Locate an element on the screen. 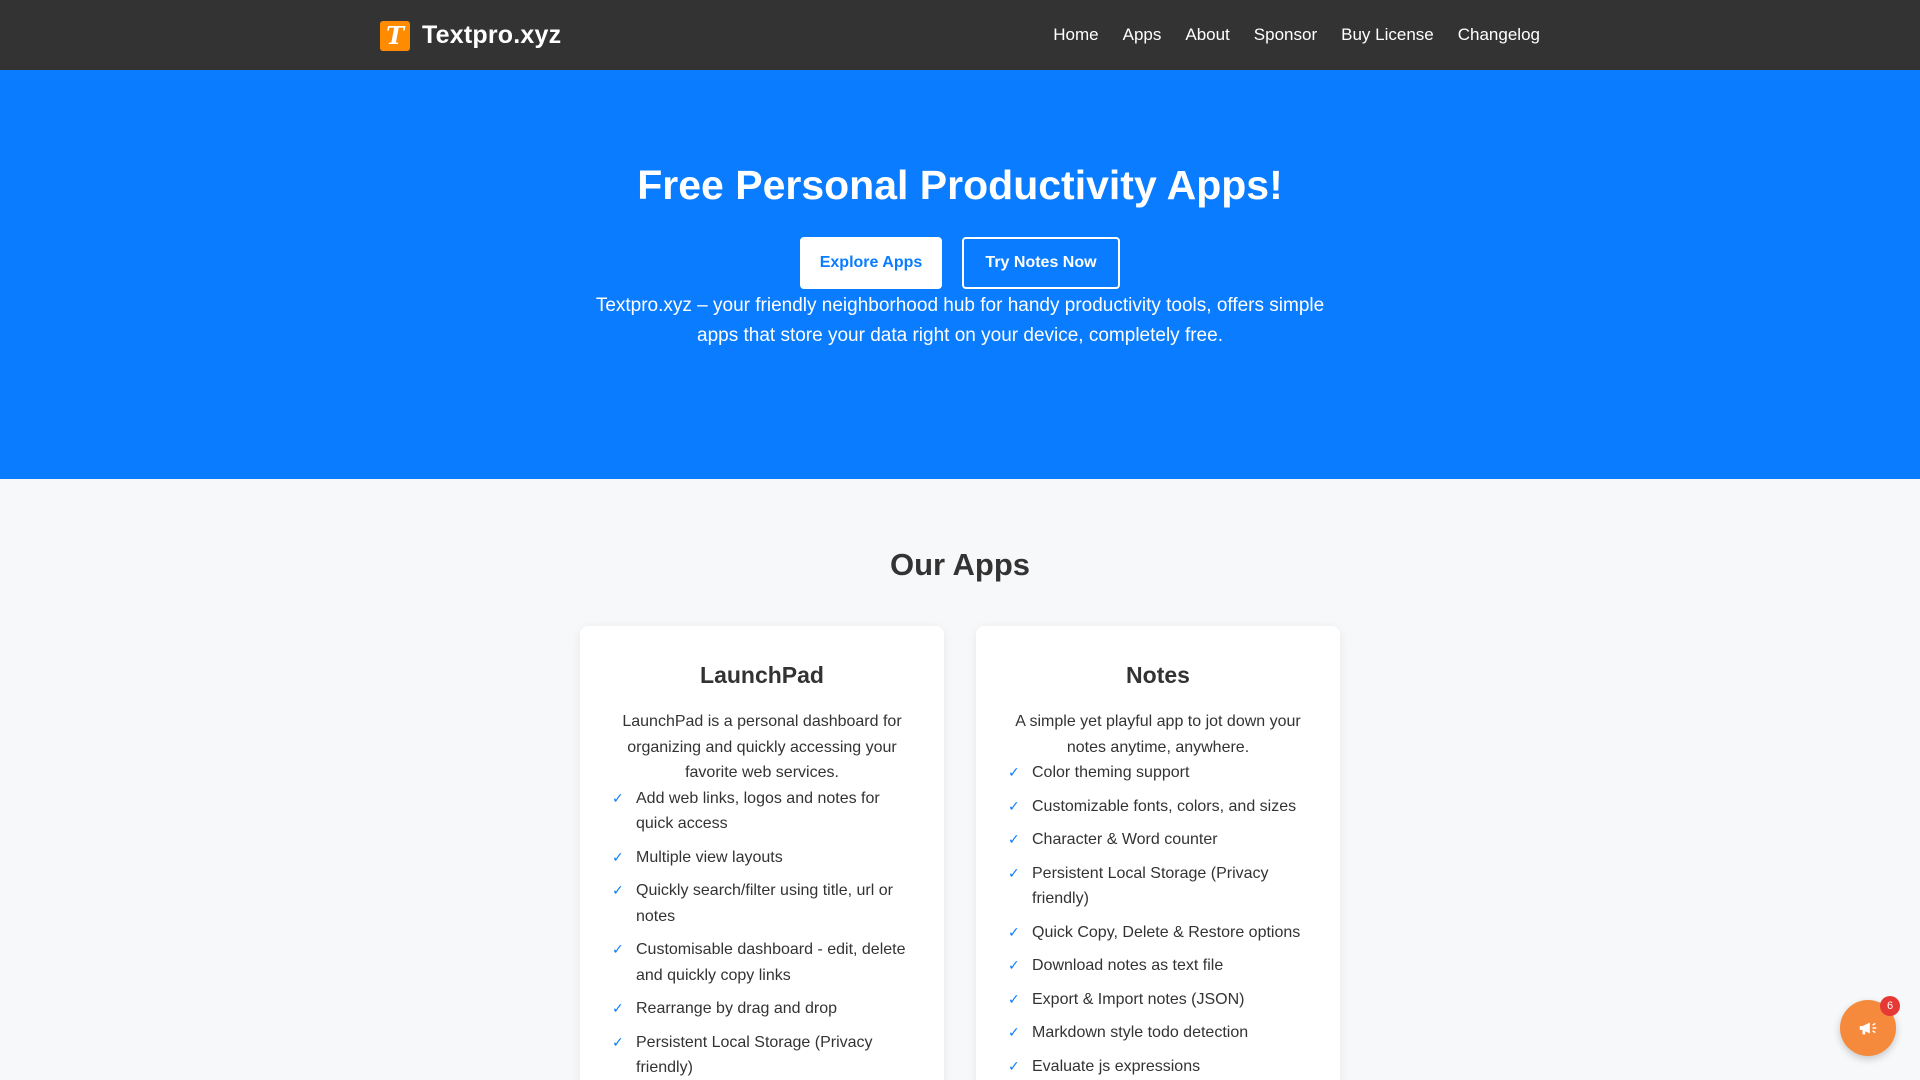 This screenshot has height=1080, width=1920. feature-item: ✓ Color theming support is located at coordinates (1158, 773).